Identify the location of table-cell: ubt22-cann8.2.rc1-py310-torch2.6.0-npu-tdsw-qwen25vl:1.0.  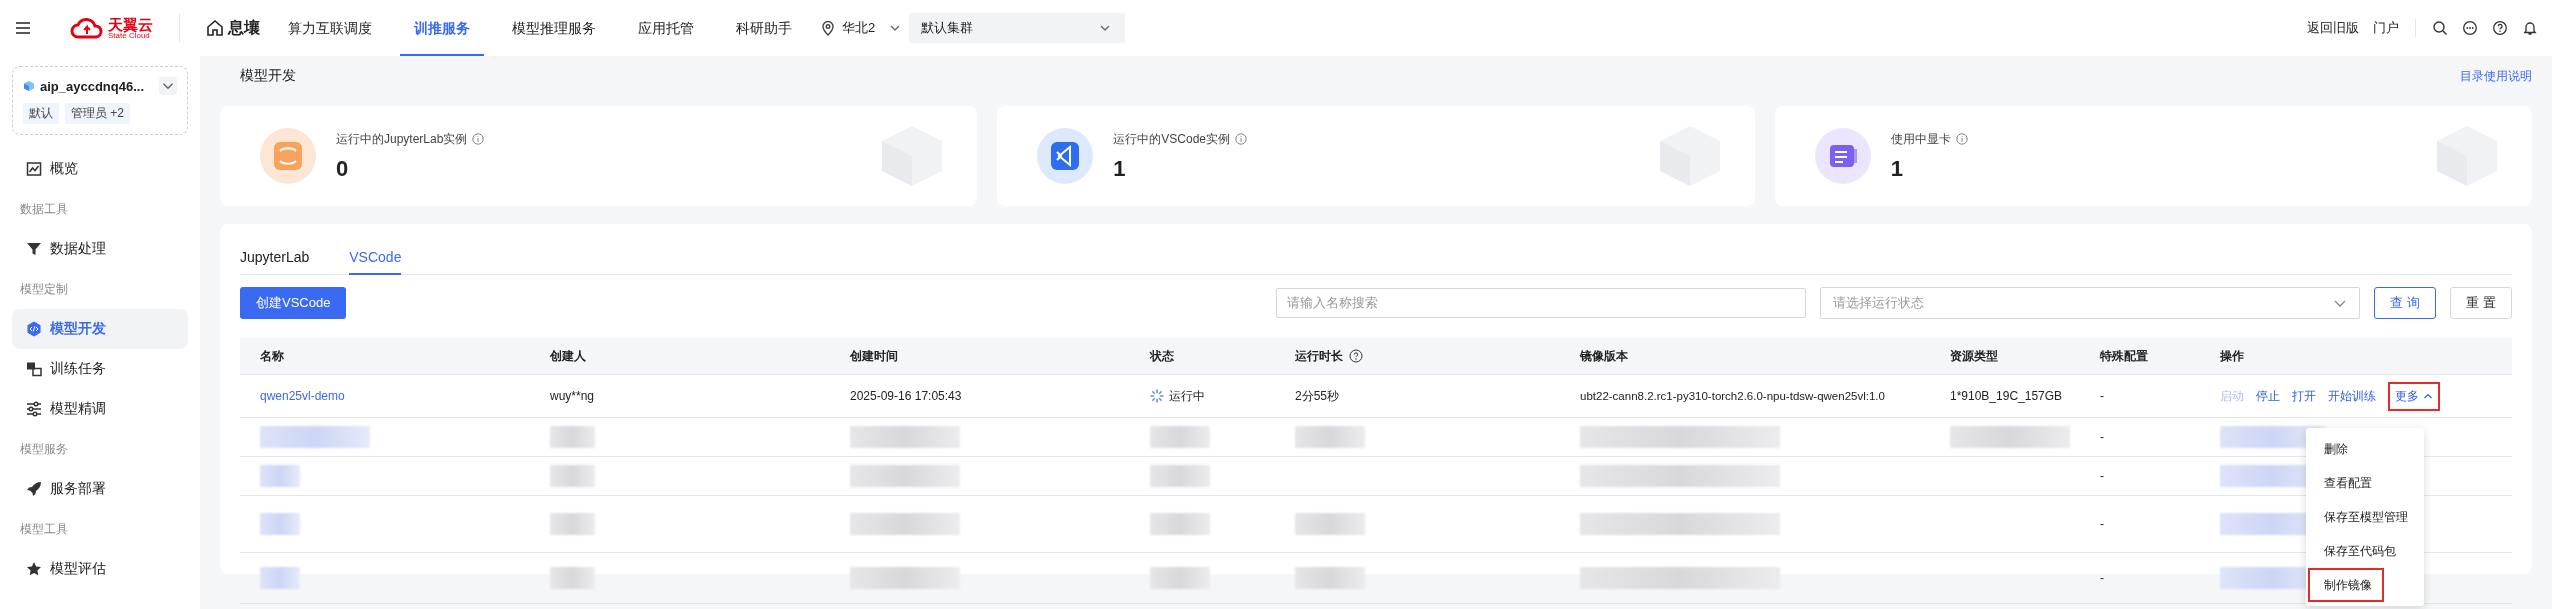
(1732, 396).